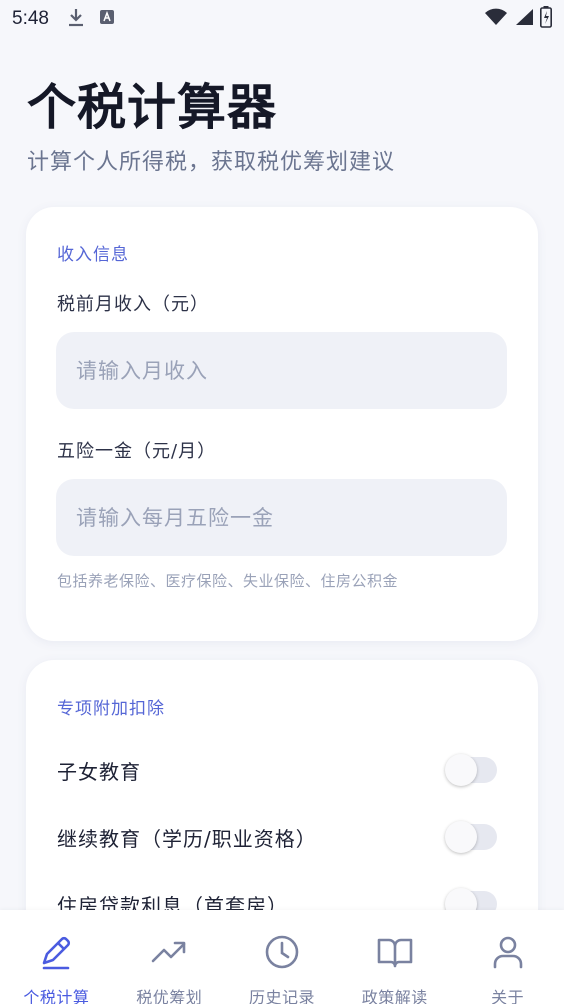 Image resolution: width=564 pixels, height=1004 pixels. Describe the element at coordinates (56, 996) in the screenshot. I see `nav-label: 个税计算` at that location.